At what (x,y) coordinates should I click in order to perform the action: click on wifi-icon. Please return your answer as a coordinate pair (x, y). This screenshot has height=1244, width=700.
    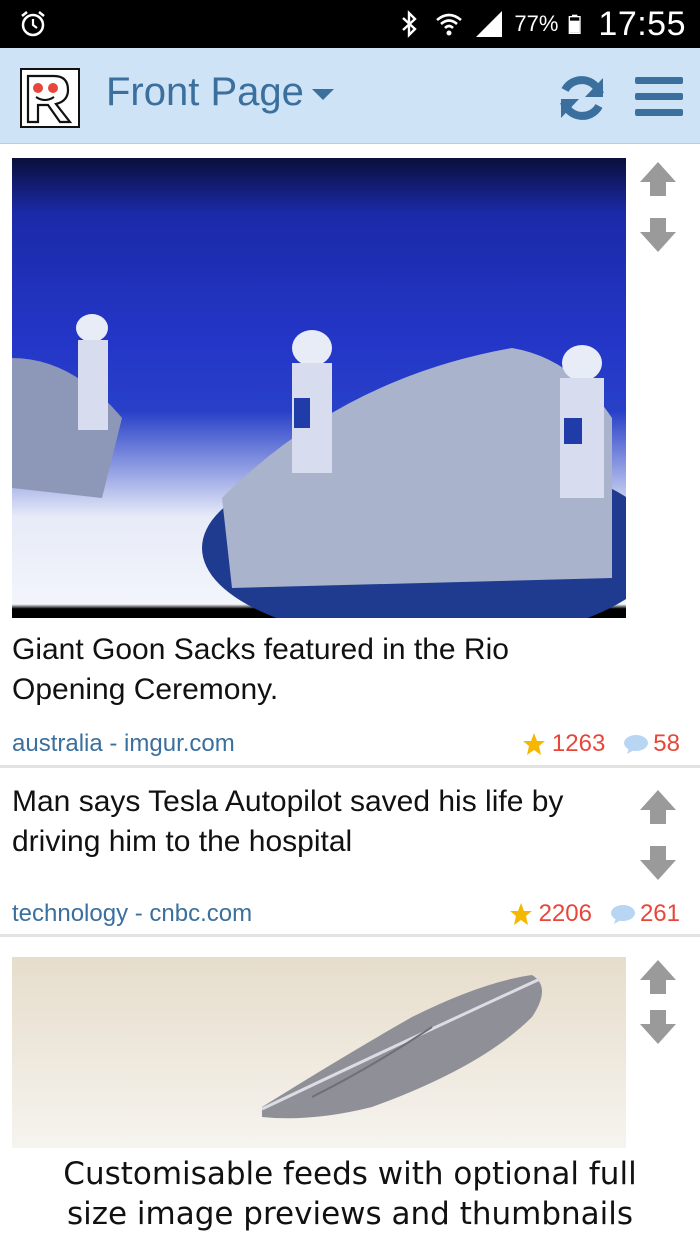
    Looking at the image, I should click on (449, 24).